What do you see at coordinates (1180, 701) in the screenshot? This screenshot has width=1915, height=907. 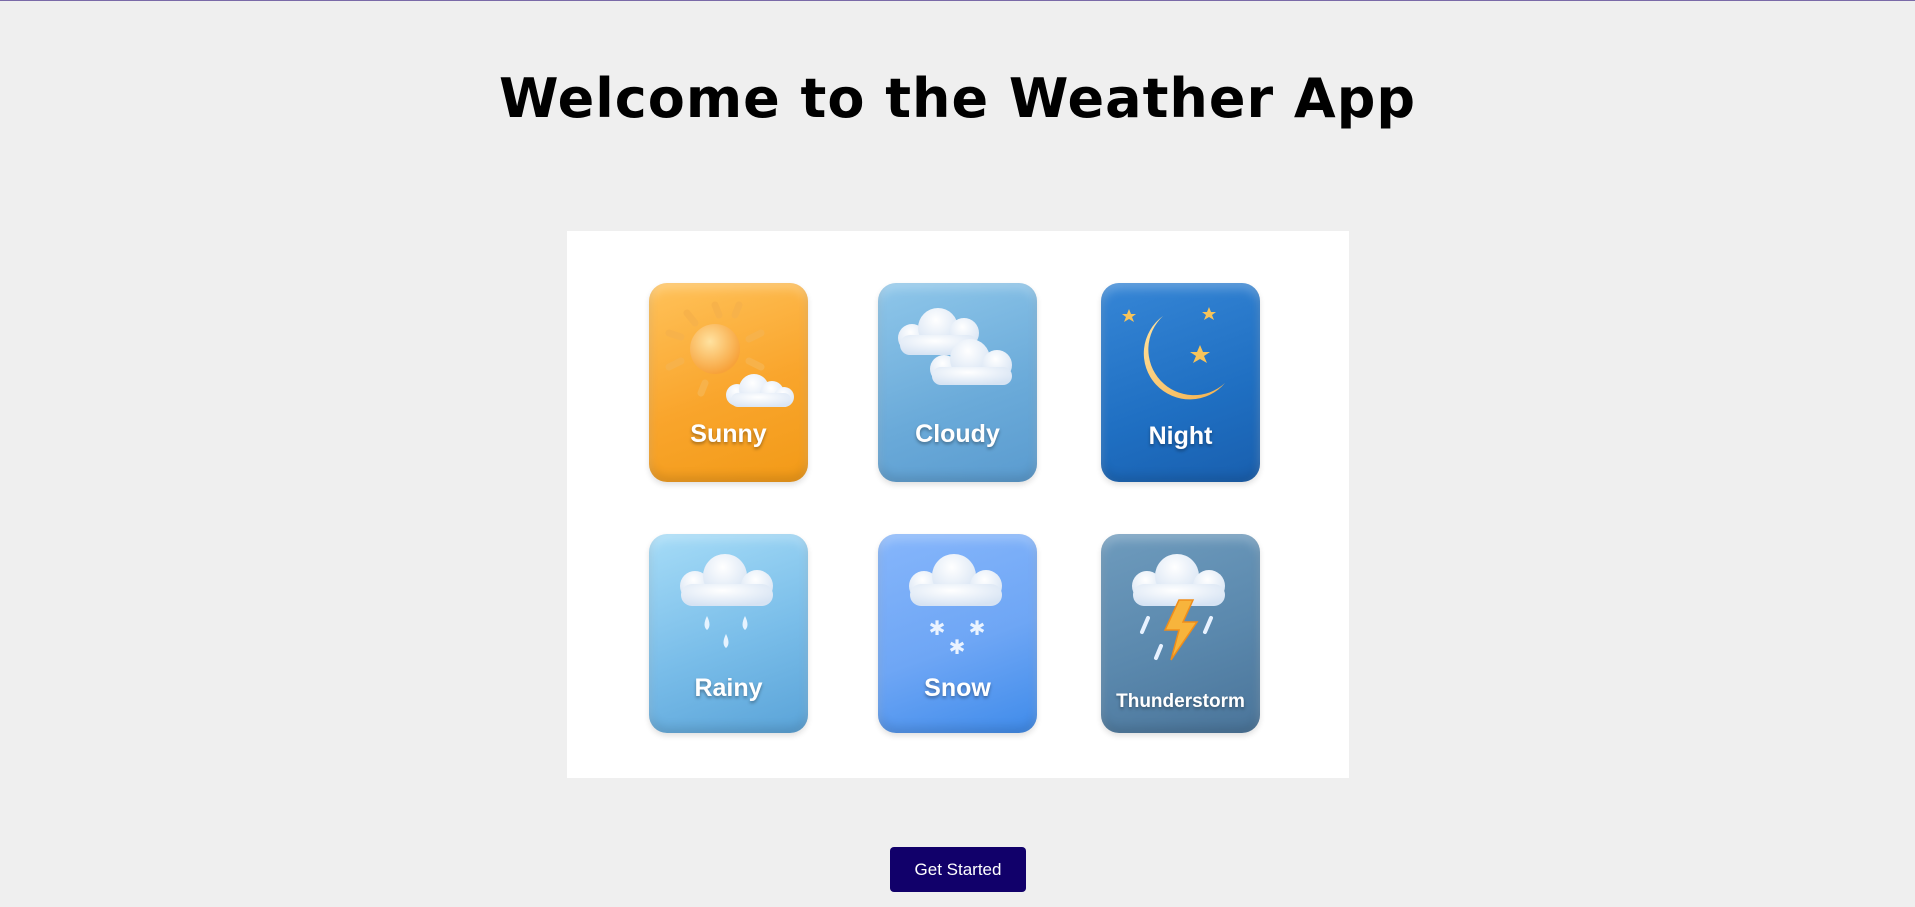 I see `tile-label-thunderstorm: Thunderstorm` at bounding box center [1180, 701].